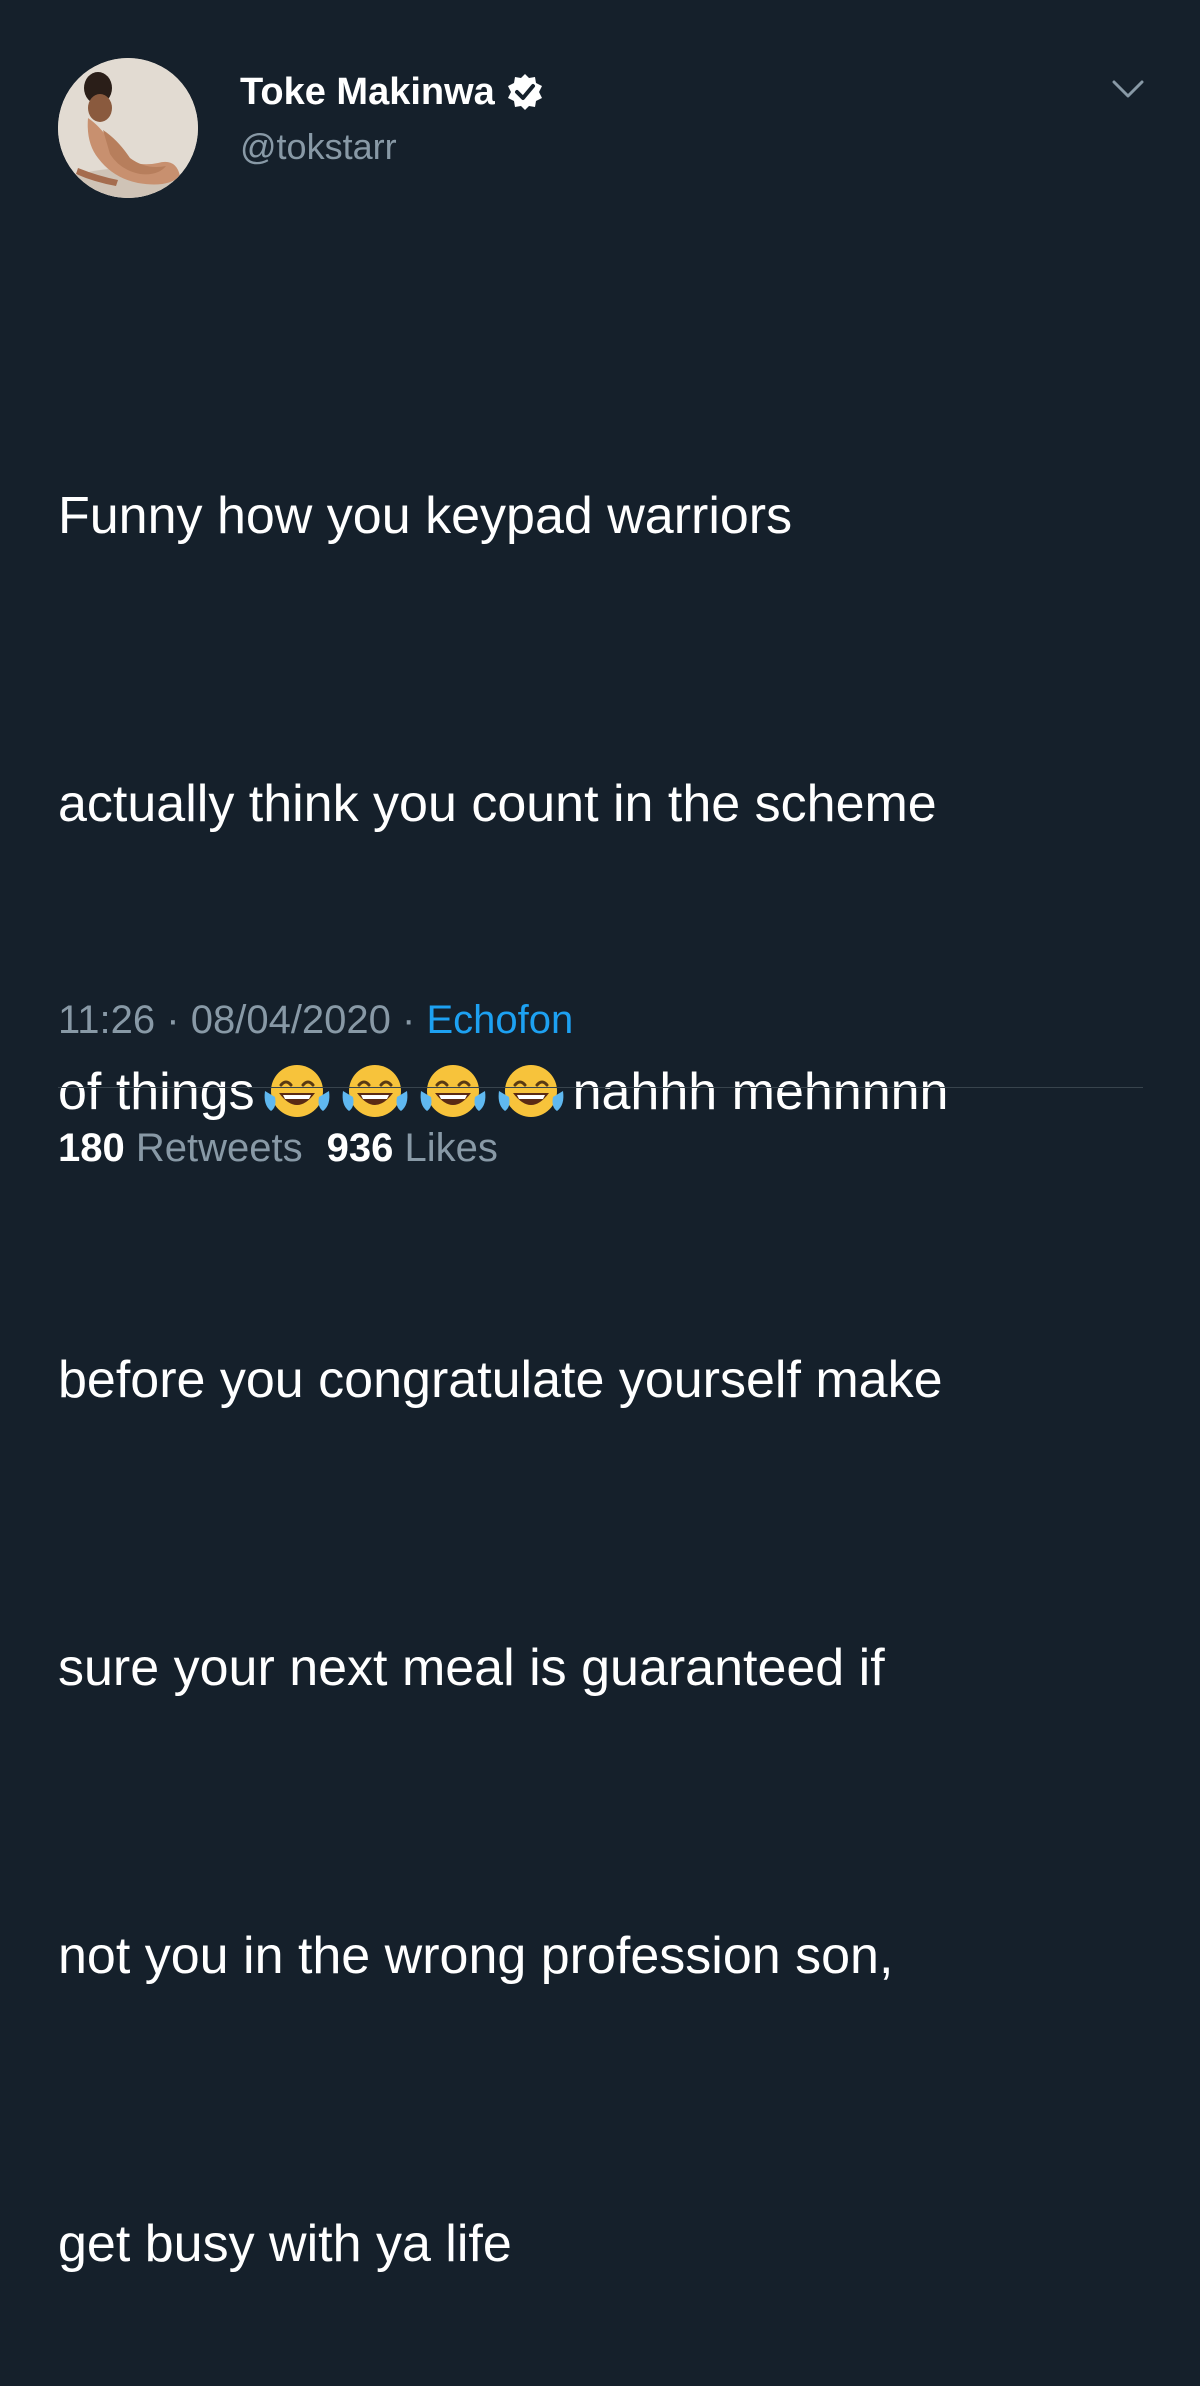 The image size is (1200, 2386). Describe the element at coordinates (500, 1380) in the screenshot. I see `tweet-line: before you congratulate yourself make` at that location.